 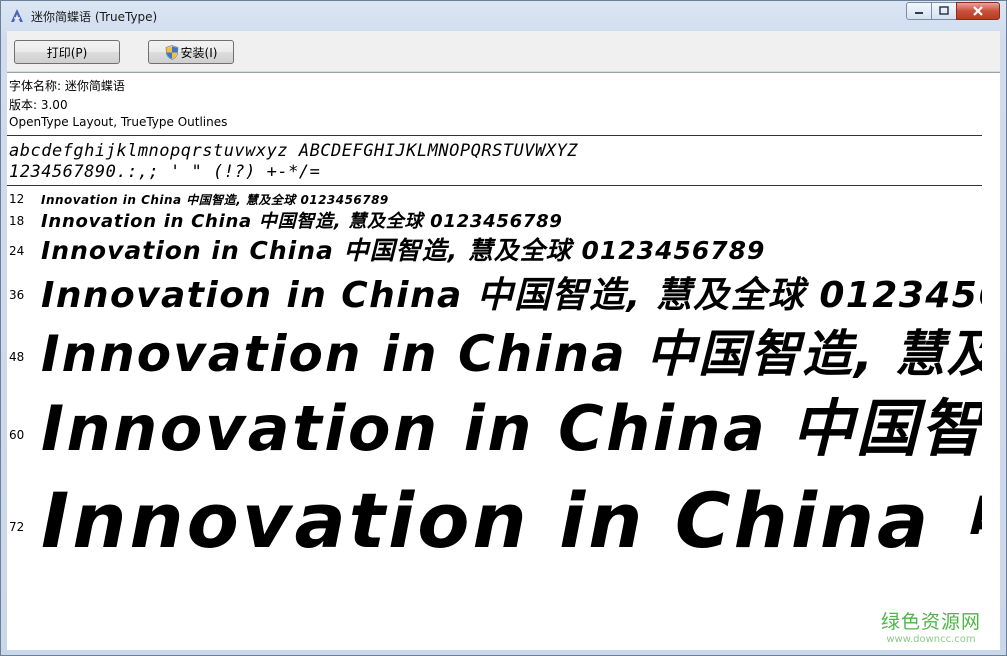 I want to click on font-name-line: 字体名称: 迷你简蝶语, so click(x=67, y=86).